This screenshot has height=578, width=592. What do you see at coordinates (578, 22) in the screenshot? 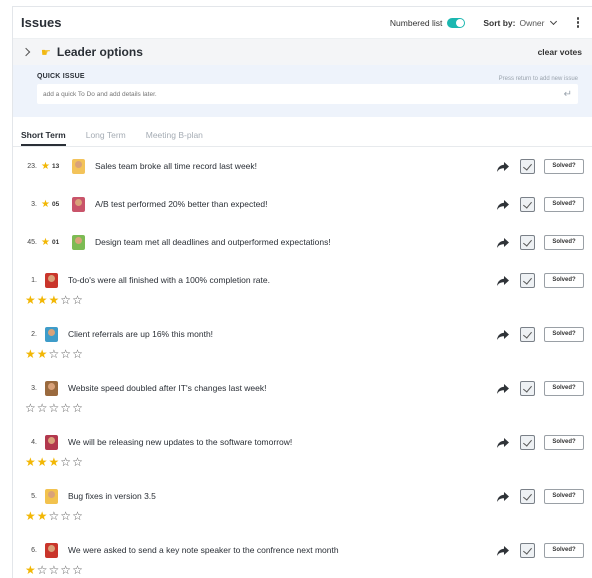
I see `more-options-icon` at bounding box center [578, 22].